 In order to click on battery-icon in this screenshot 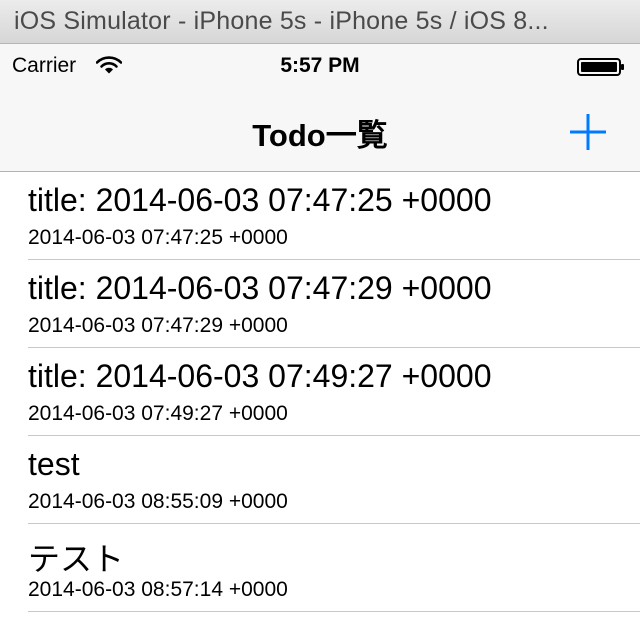, I will do `click(600, 67)`.